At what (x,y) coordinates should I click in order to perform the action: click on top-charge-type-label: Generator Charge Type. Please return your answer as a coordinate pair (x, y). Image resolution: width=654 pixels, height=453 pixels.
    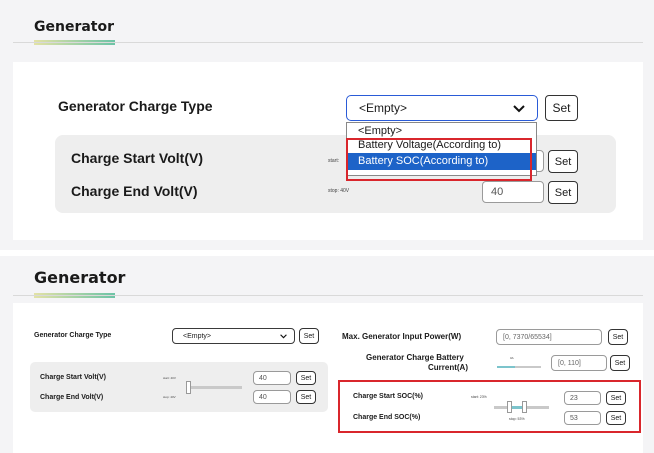
    Looking at the image, I should click on (135, 106).